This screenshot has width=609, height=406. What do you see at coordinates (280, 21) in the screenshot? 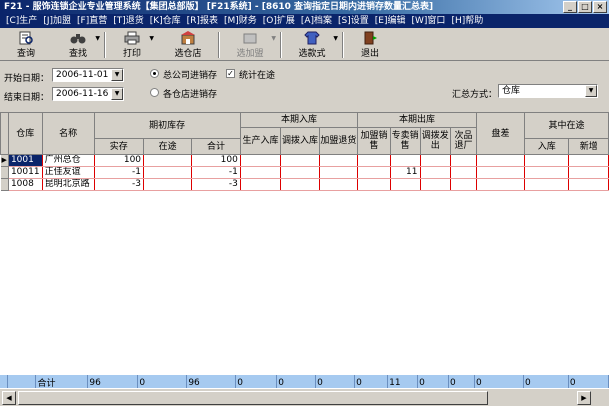
I see `menu-extend: [O]扩展` at bounding box center [280, 21].